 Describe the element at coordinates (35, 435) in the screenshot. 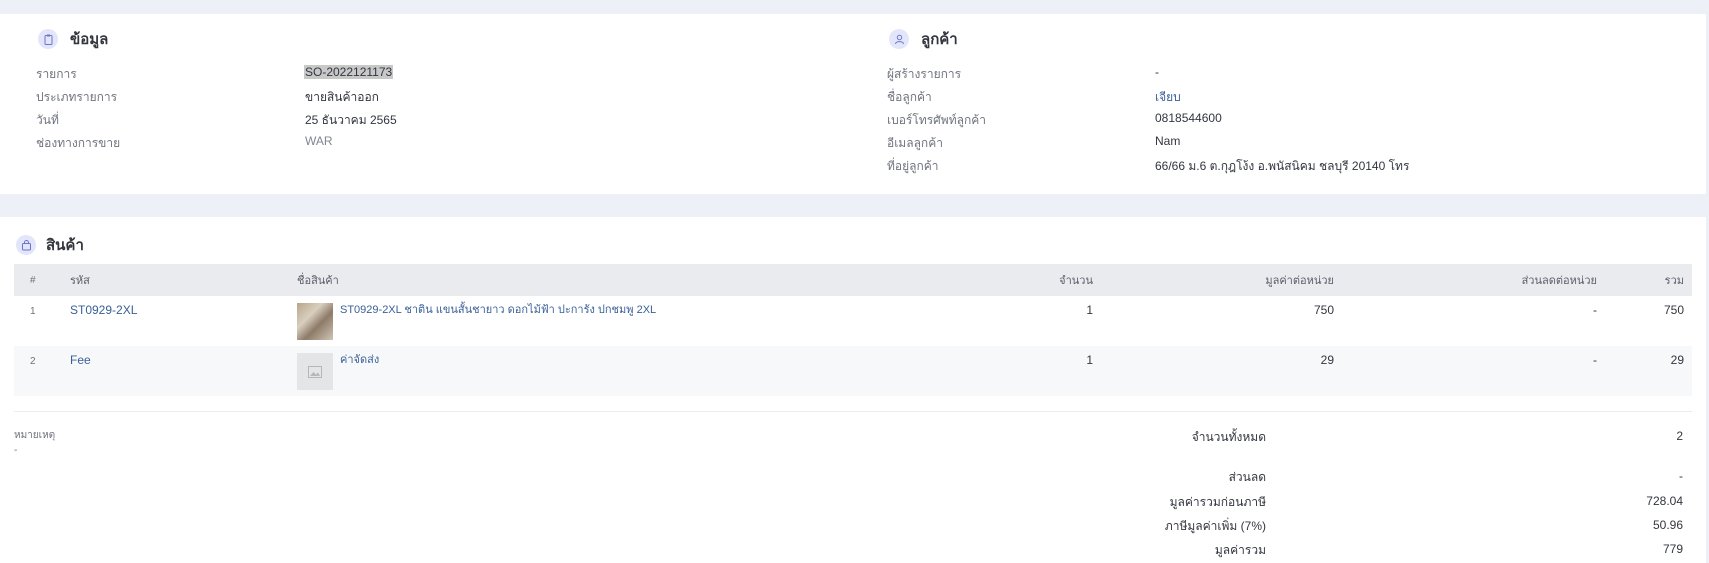

I see `note-label: หมายเหตุ` at that location.